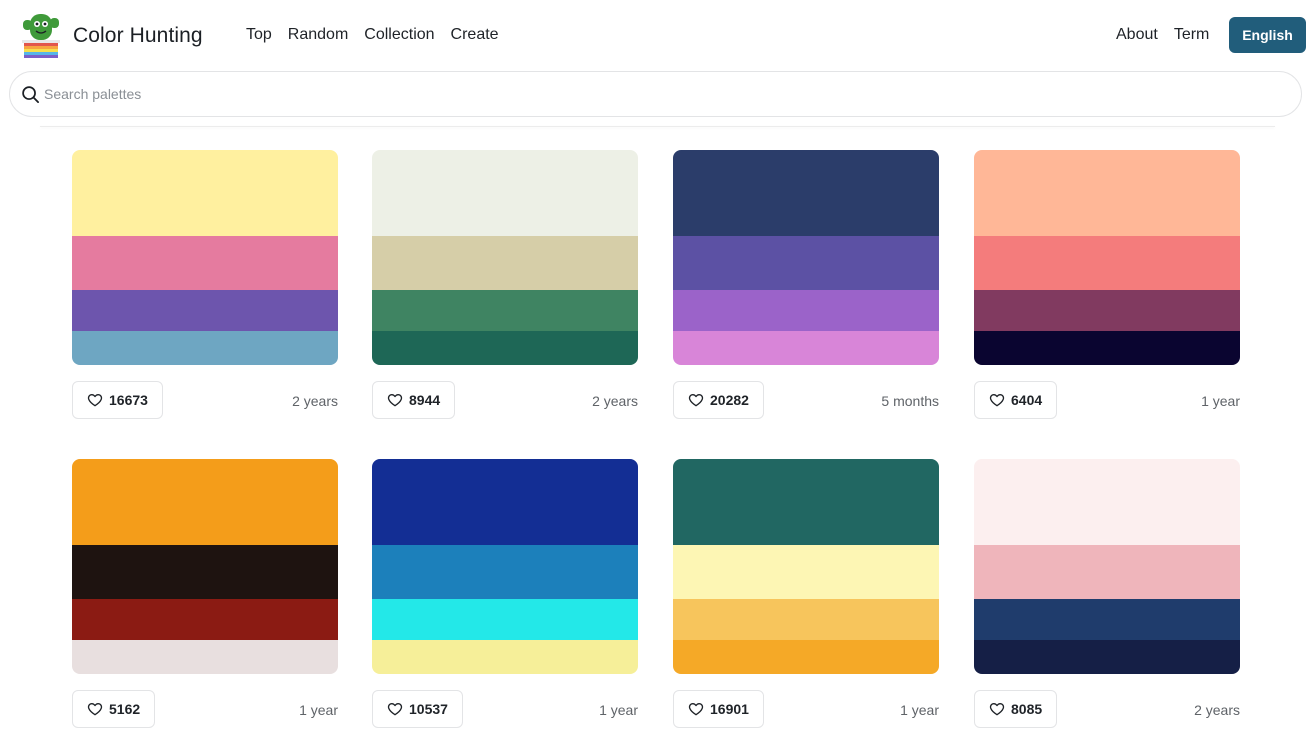 The height and width of the screenshot is (747, 1315). Describe the element at coordinates (1027, 709) in the screenshot. I see `like-count: 8085` at that location.